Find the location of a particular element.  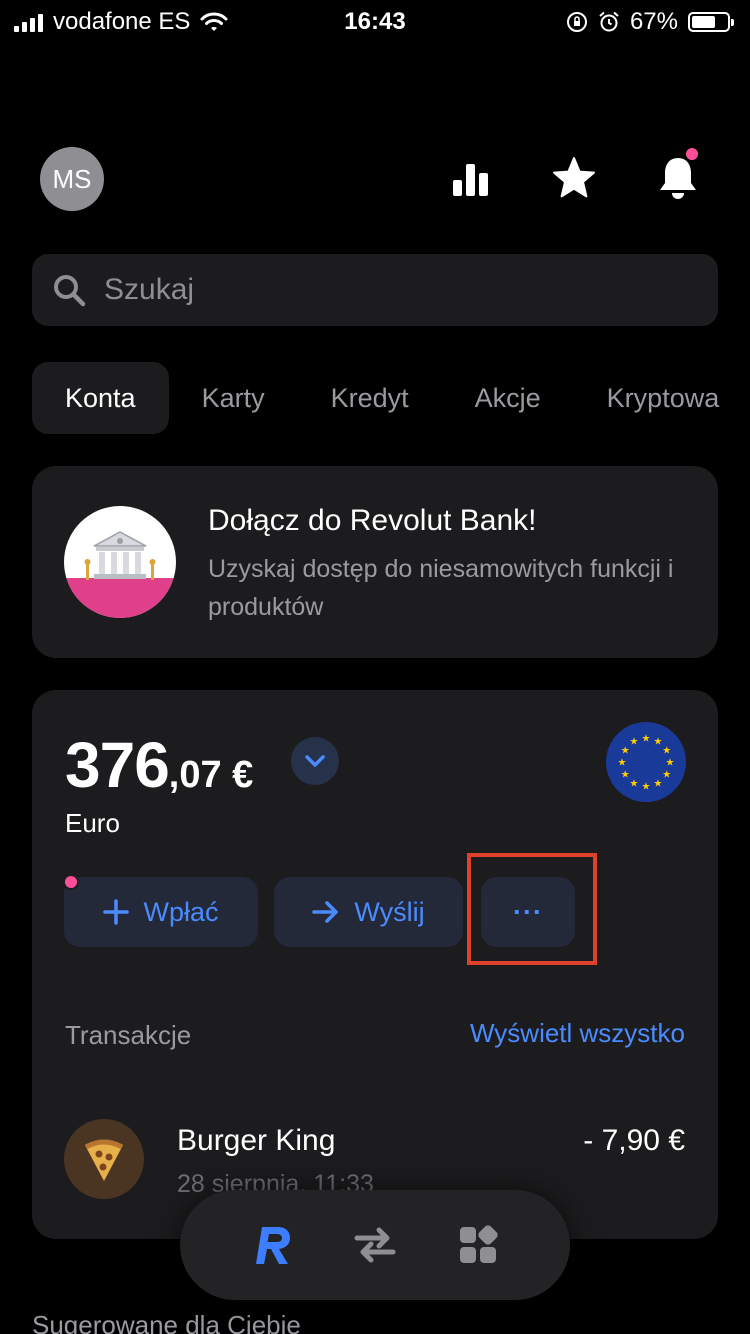

deposit-button: Wpłać is located at coordinates (161, 912).